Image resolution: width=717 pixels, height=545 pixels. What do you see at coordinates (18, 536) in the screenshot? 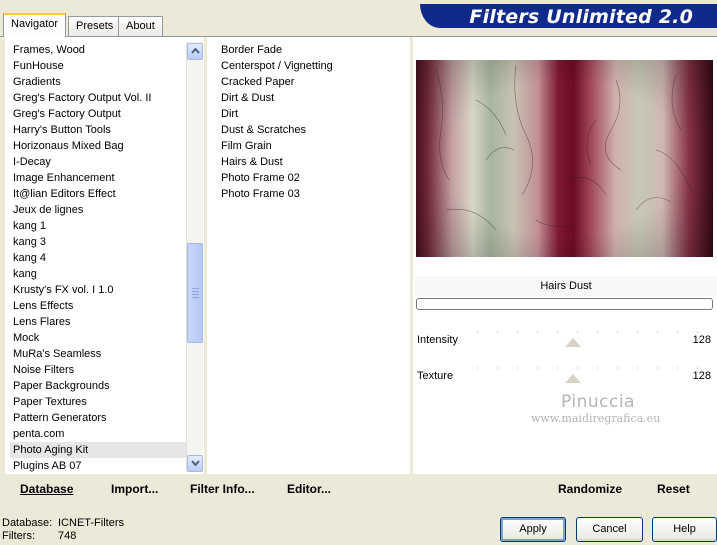
I see `status-filters-label: Filters:` at bounding box center [18, 536].